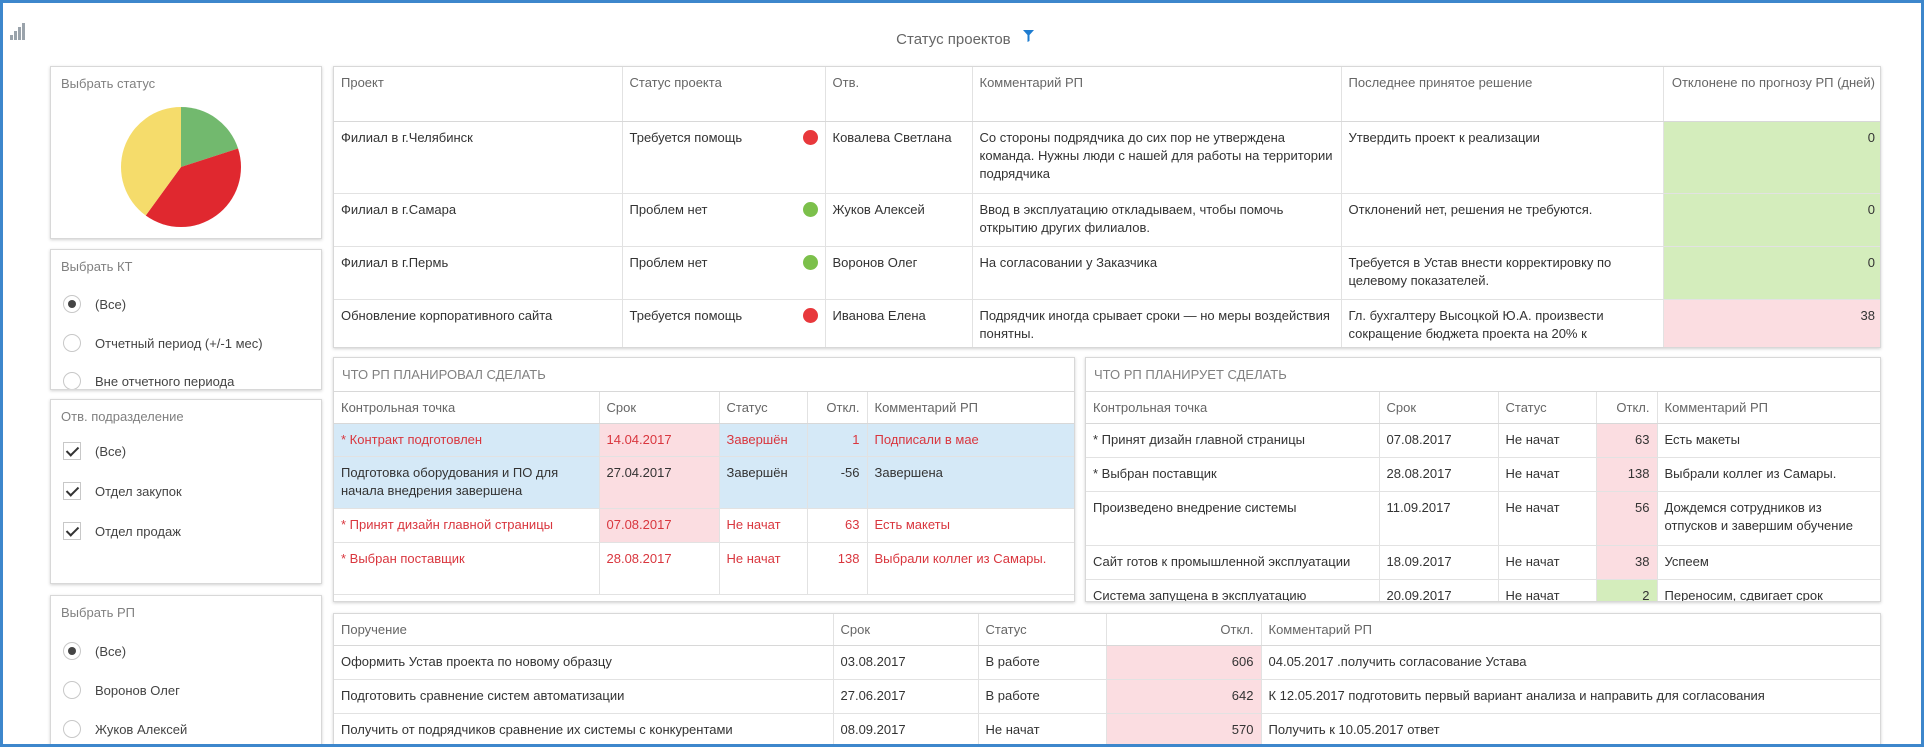  What do you see at coordinates (1768, 474) in the screenshot?
I see `kt-comment: Выбрали коллег из Самары.` at bounding box center [1768, 474].